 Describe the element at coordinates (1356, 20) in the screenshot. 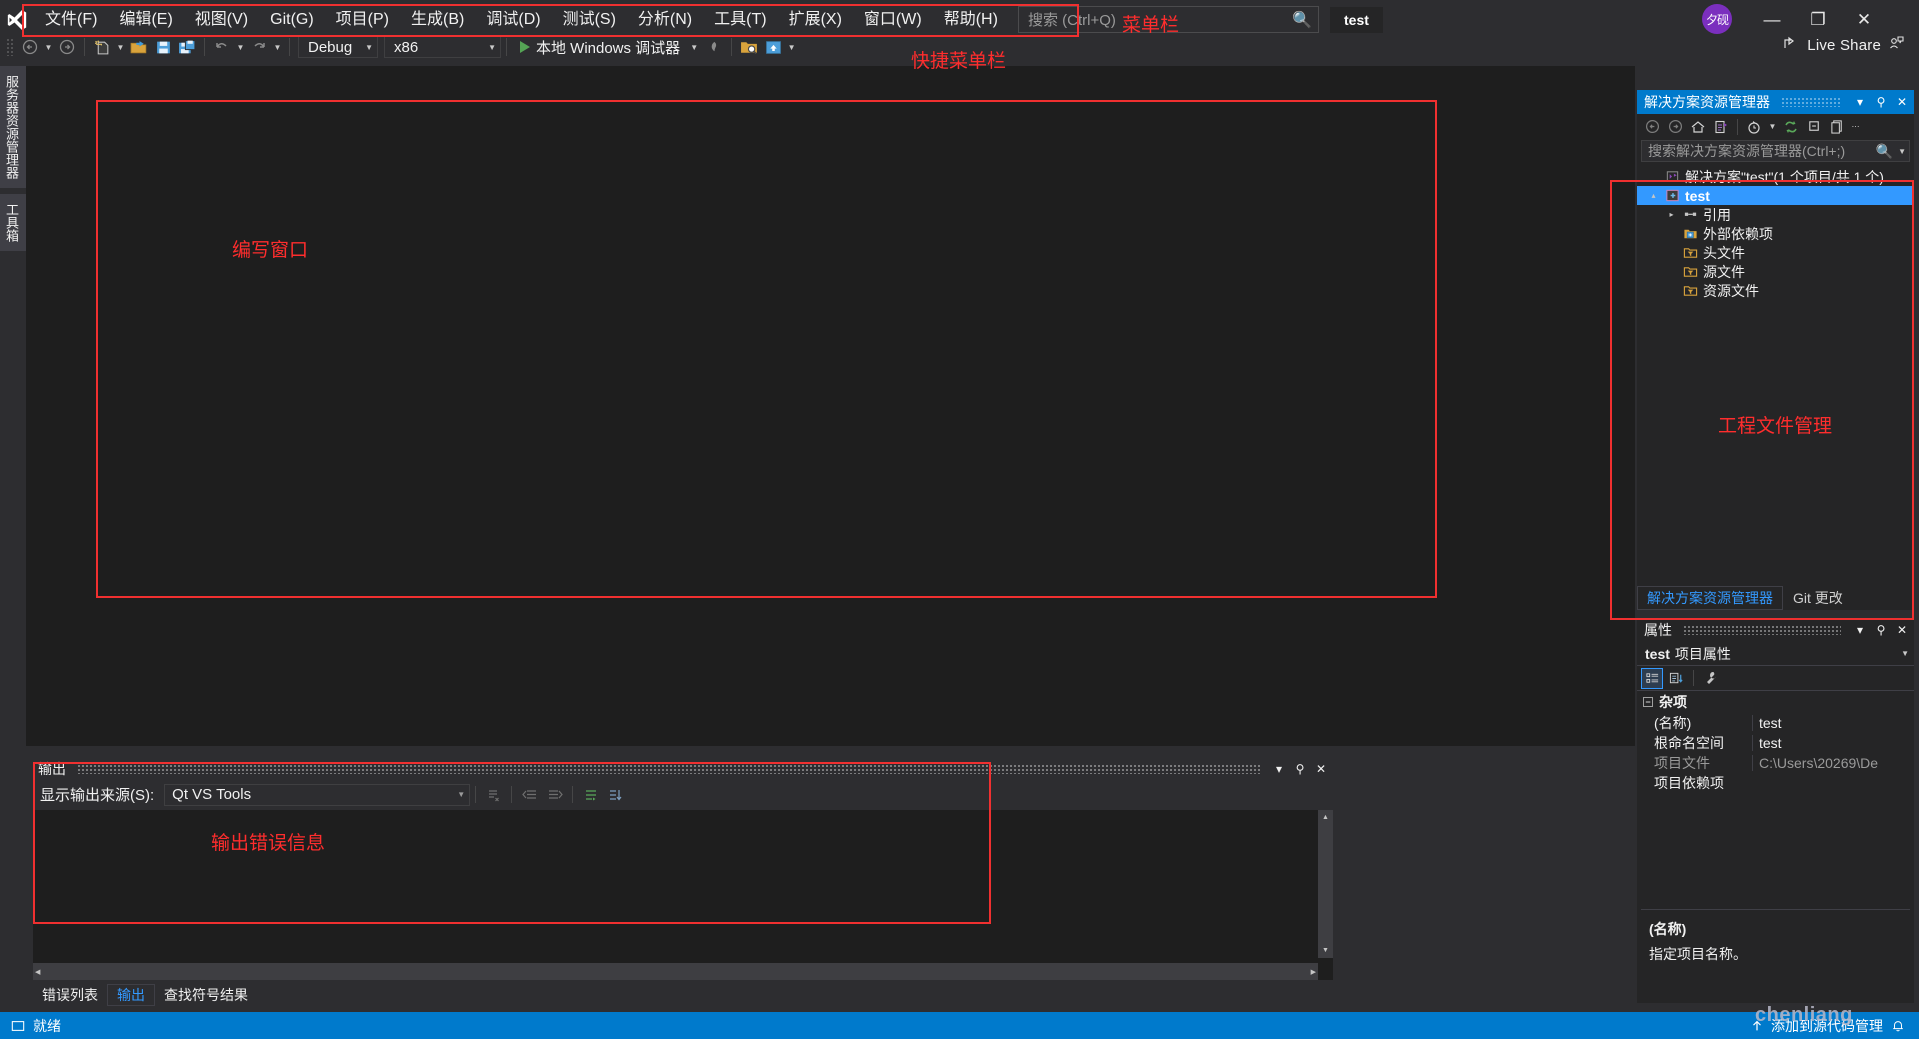

I see `document-tag: test` at that location.